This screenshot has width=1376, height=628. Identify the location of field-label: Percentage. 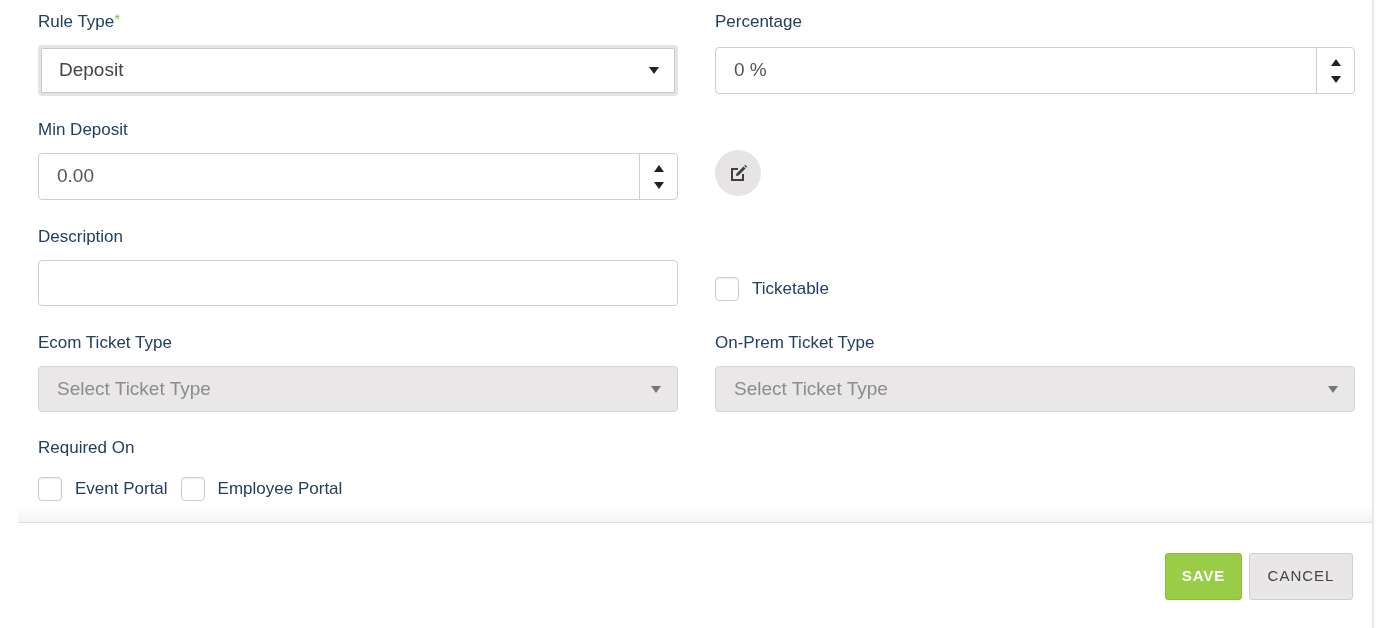
(758, 22).